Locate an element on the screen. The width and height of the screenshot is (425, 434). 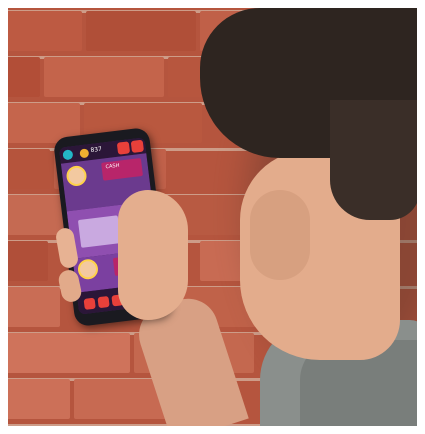
menu-icon is located at coordinates (68, 155).